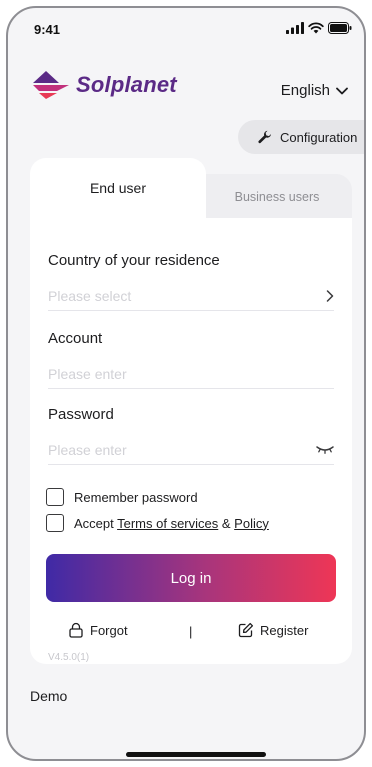  What do you see at coordinates (191, 374) in the screenshot?
I see `account-input: Please enter` at bounding box center [191, 374].